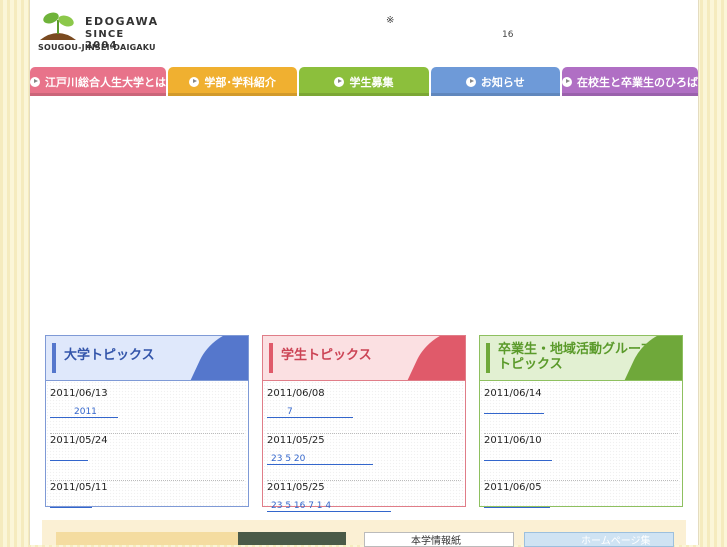 The image size is (727, 547). Describe the element at coordinates (513, 393) in the screenshot. I see `entry-date: 2011/06/14` at that location.